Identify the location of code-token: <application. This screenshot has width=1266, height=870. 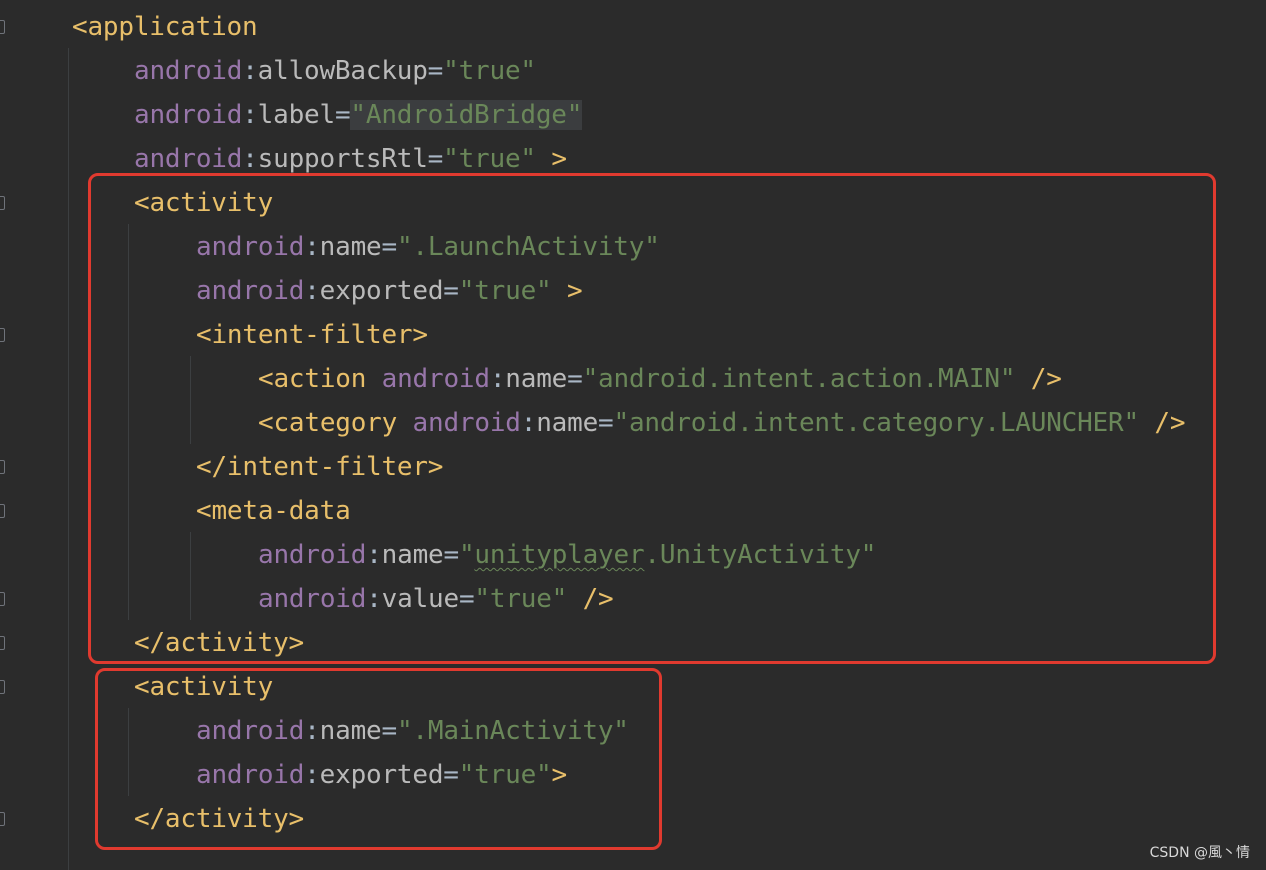
(165, 27).